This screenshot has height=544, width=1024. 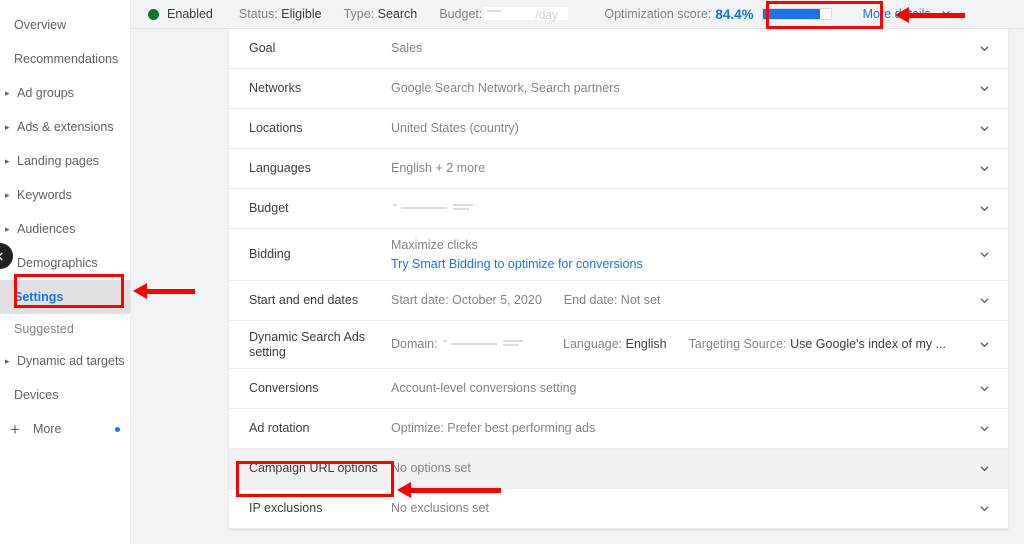 What do you see at coordinates (307, 344) in the screenshot?
I see `dynamic-search-ads-setting-label: Dynamic Search Ads setting` at bounding box center [307, 344].